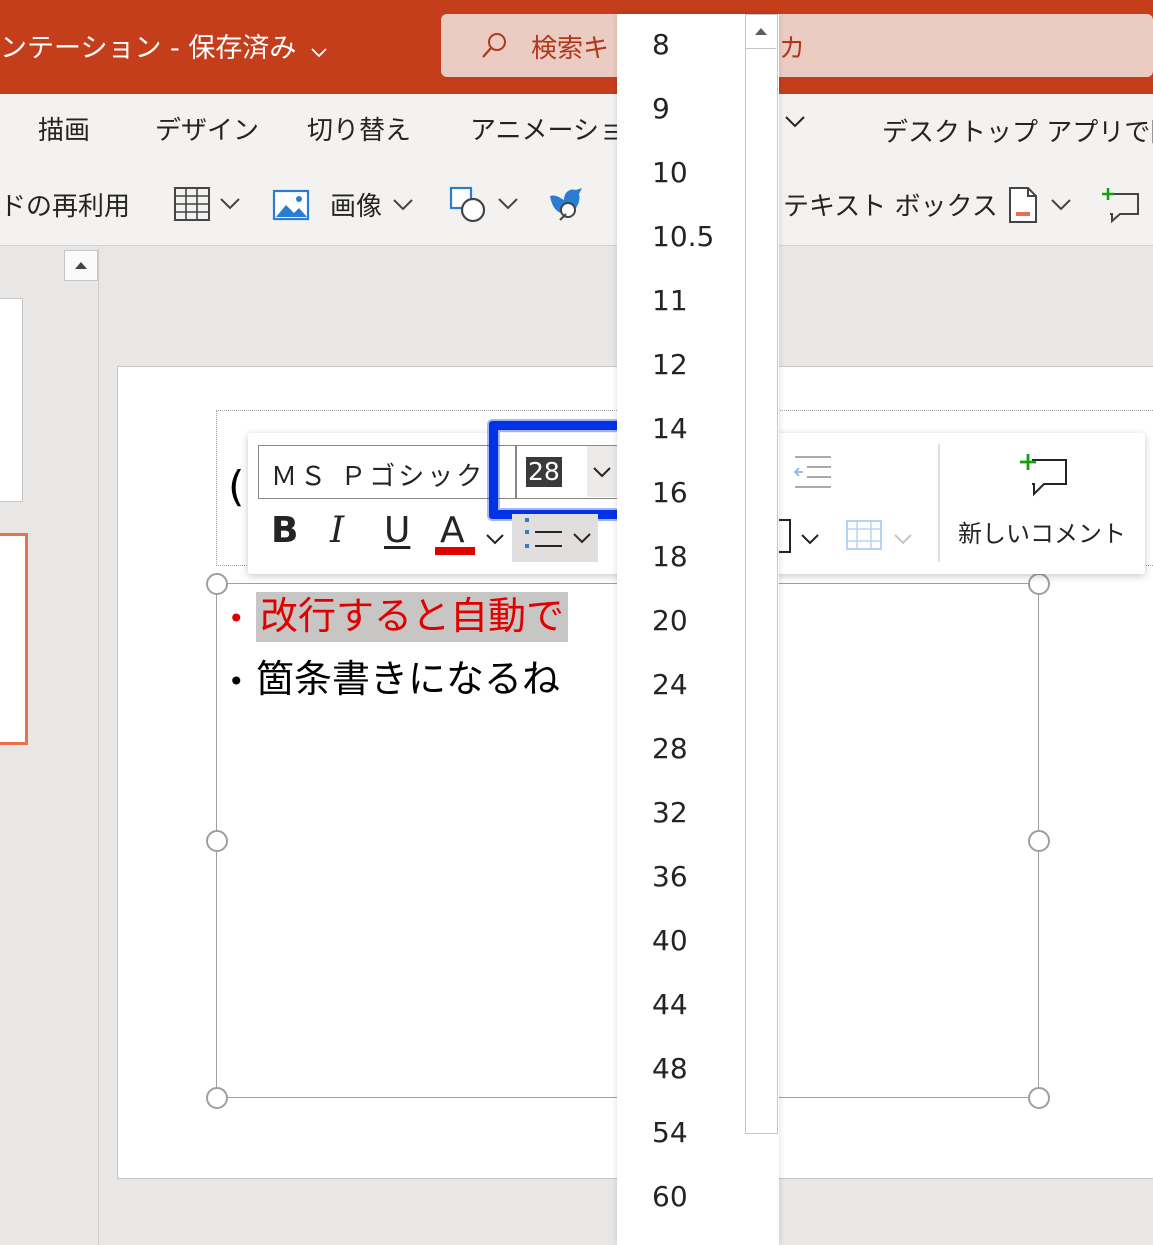 The width and height of the screenshot is (1153, 1245). What do you see at coordinates (284, 530) in the screenshot?
I see `bold-button: B` at bounding box center [284, 530].